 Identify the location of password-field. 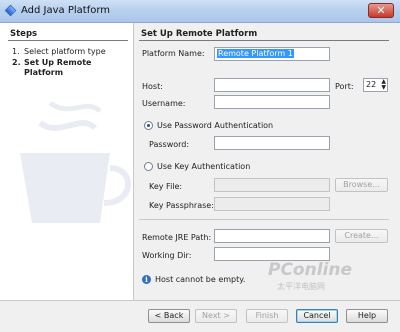
(272, 143).